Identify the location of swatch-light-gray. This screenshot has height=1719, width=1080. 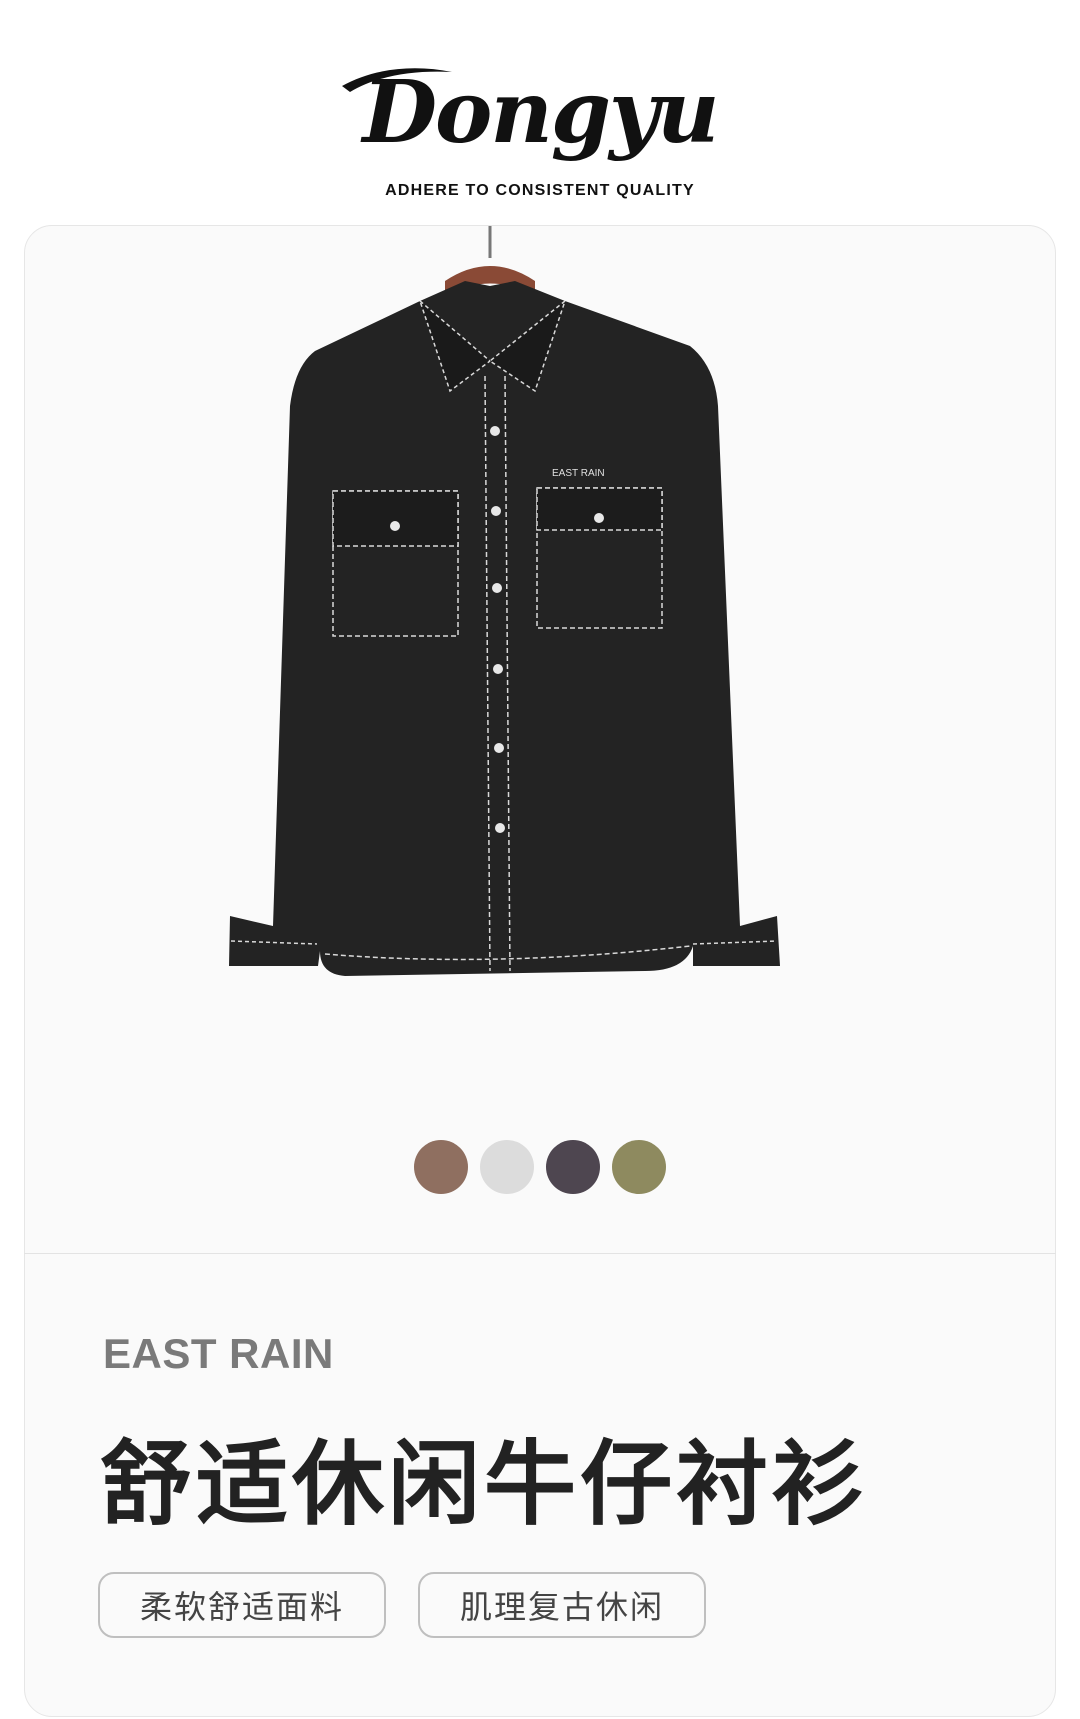
(507, 1167).